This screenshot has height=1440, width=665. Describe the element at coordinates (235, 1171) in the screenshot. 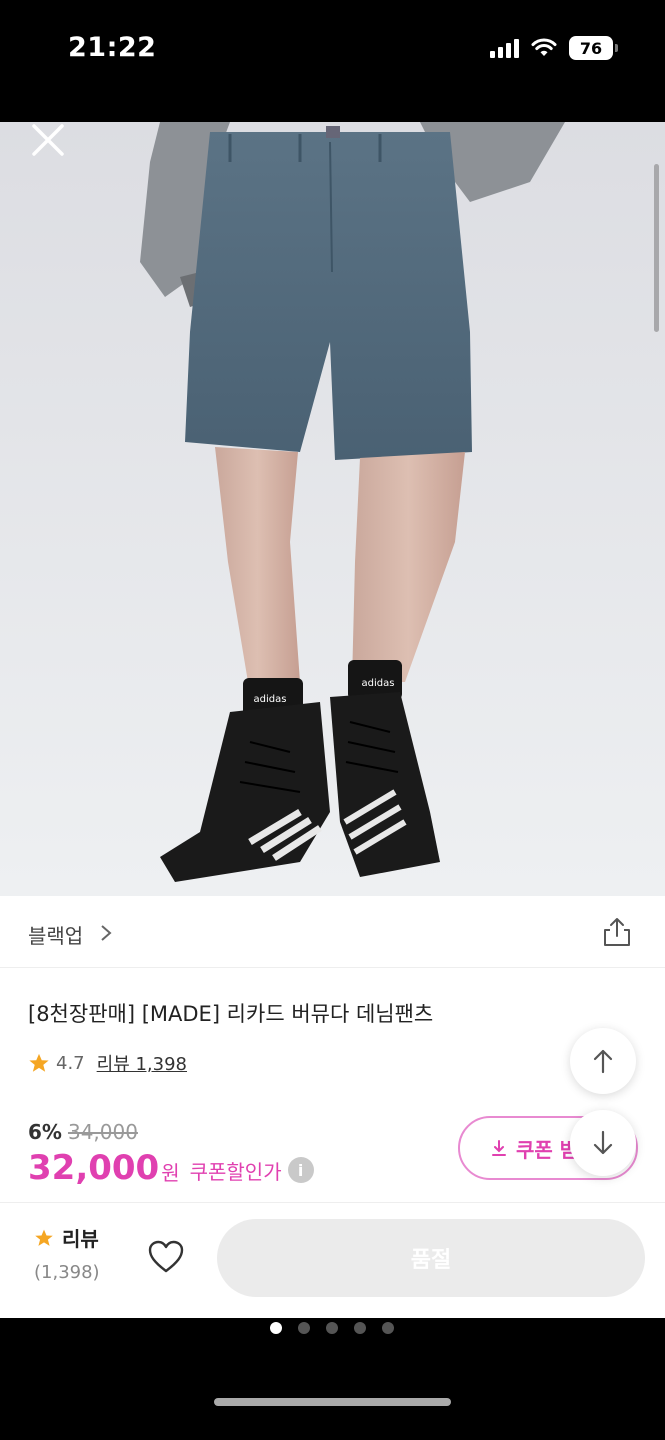

I see `coupon-price-label: 쿠폰할인가` at that location.